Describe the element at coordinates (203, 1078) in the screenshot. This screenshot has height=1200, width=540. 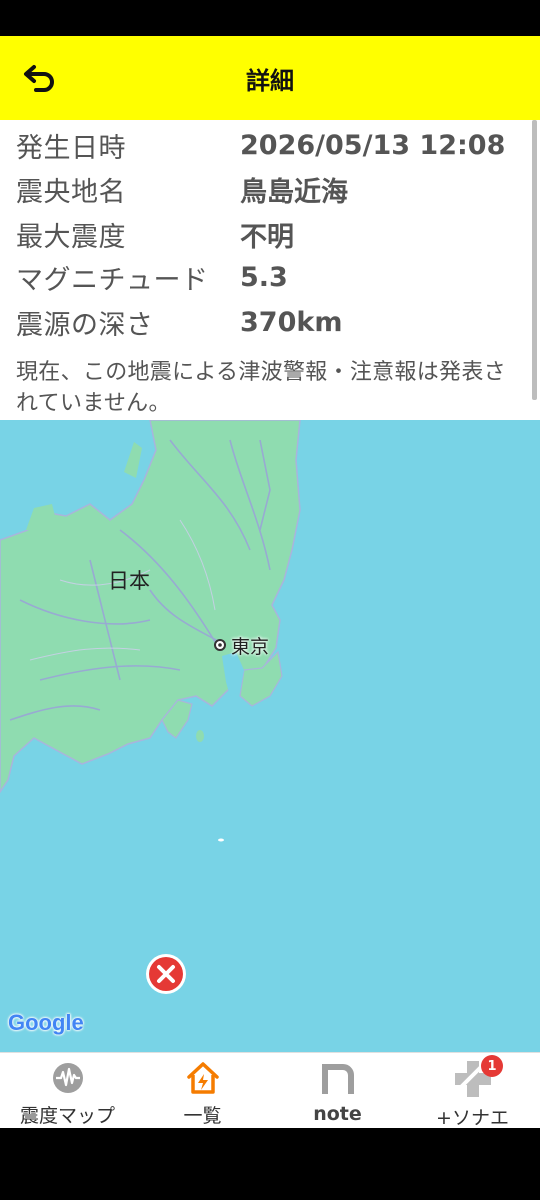
I see `house-lightning-icon` at that location.